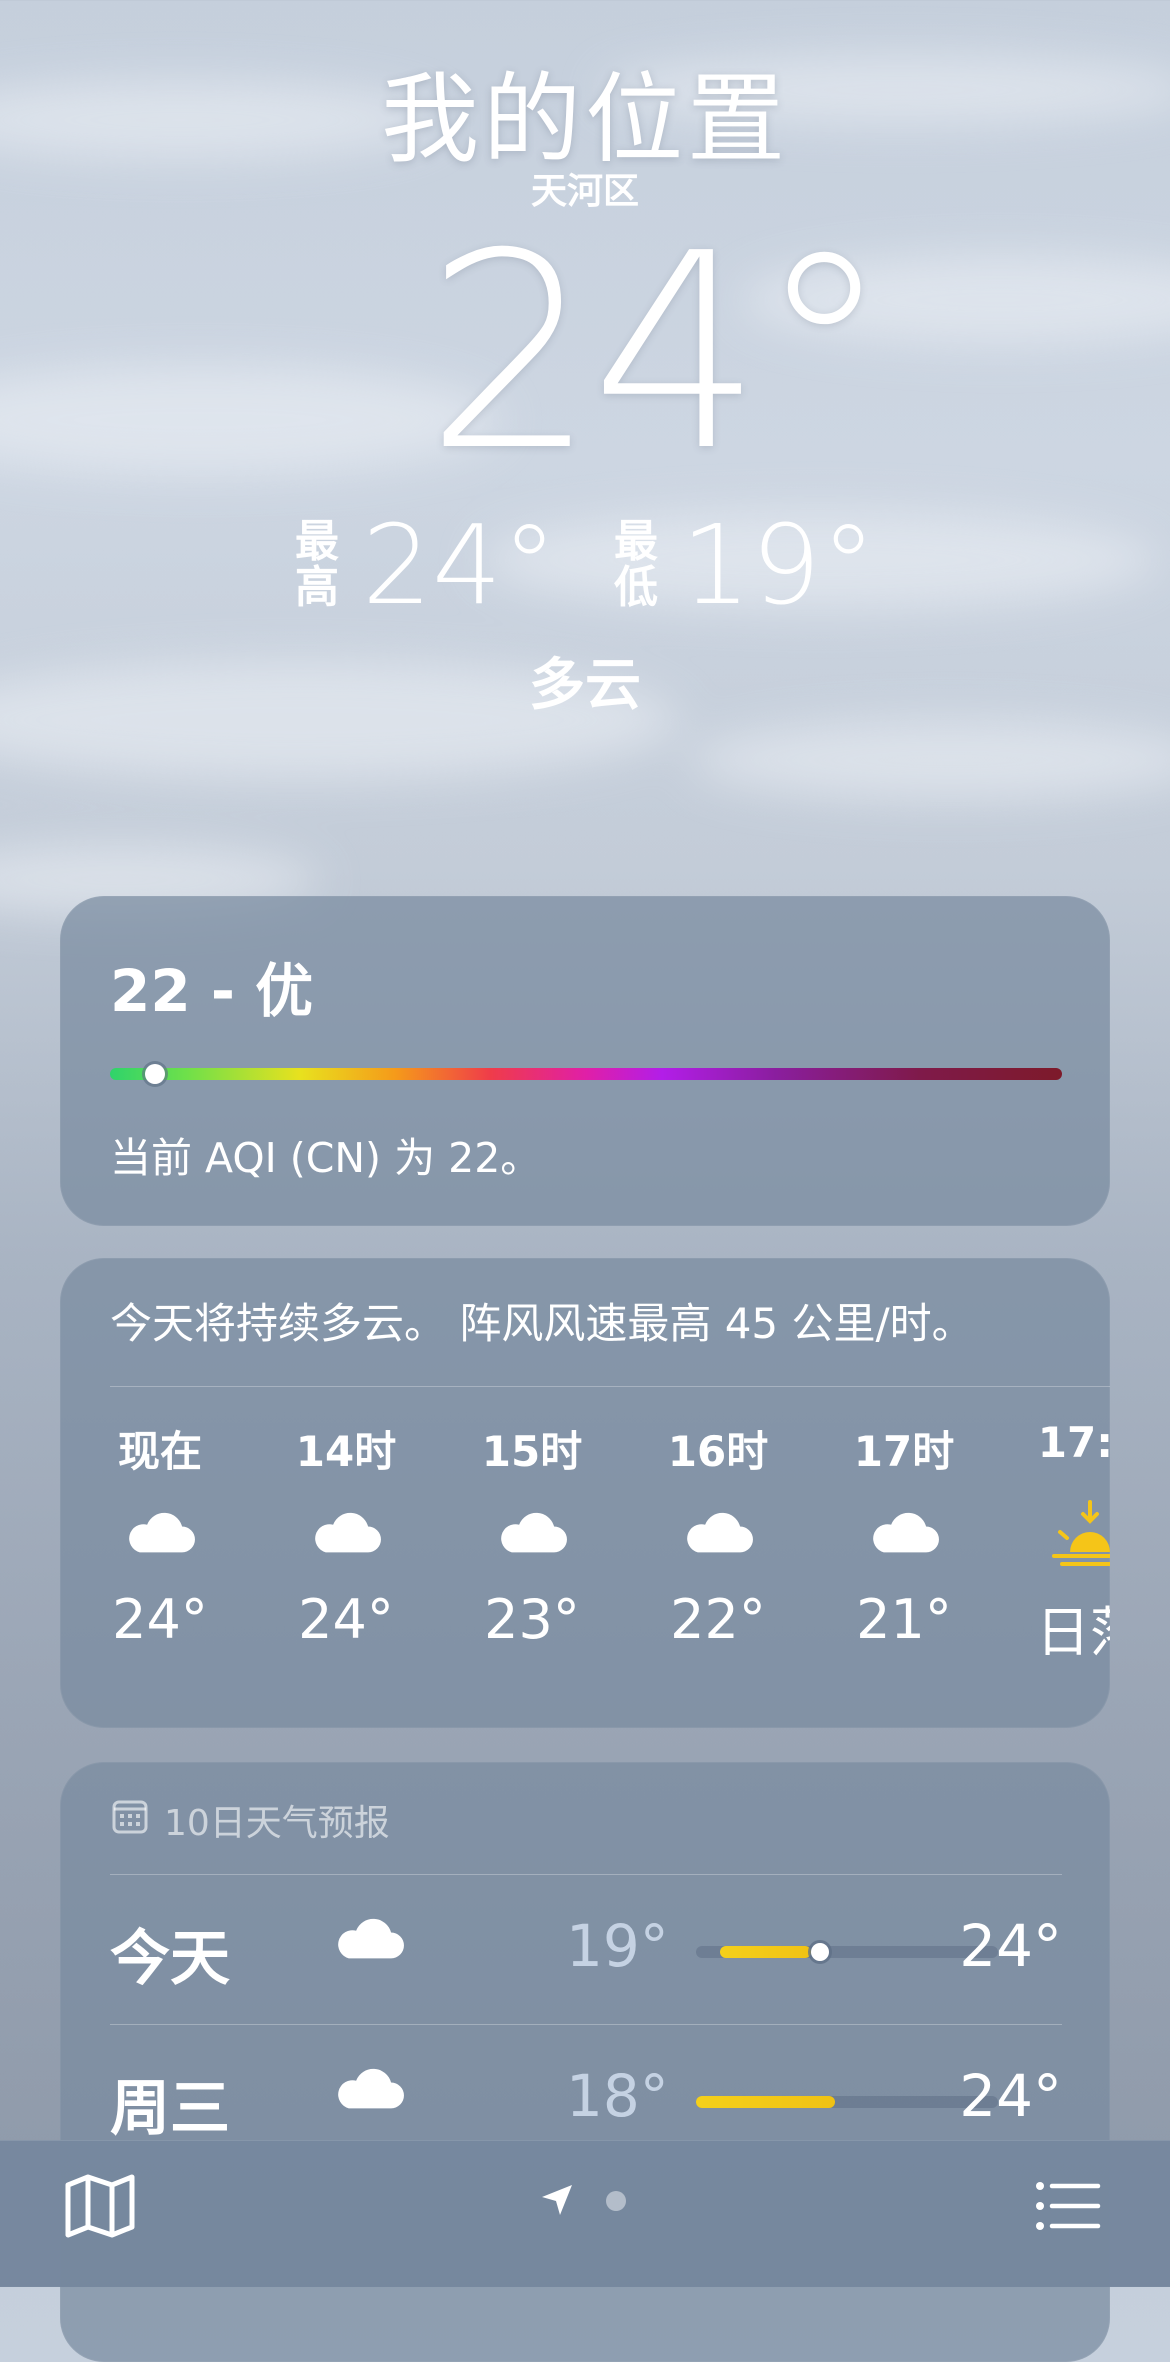  I want to click on low-value: 19°, so click(778, 565).